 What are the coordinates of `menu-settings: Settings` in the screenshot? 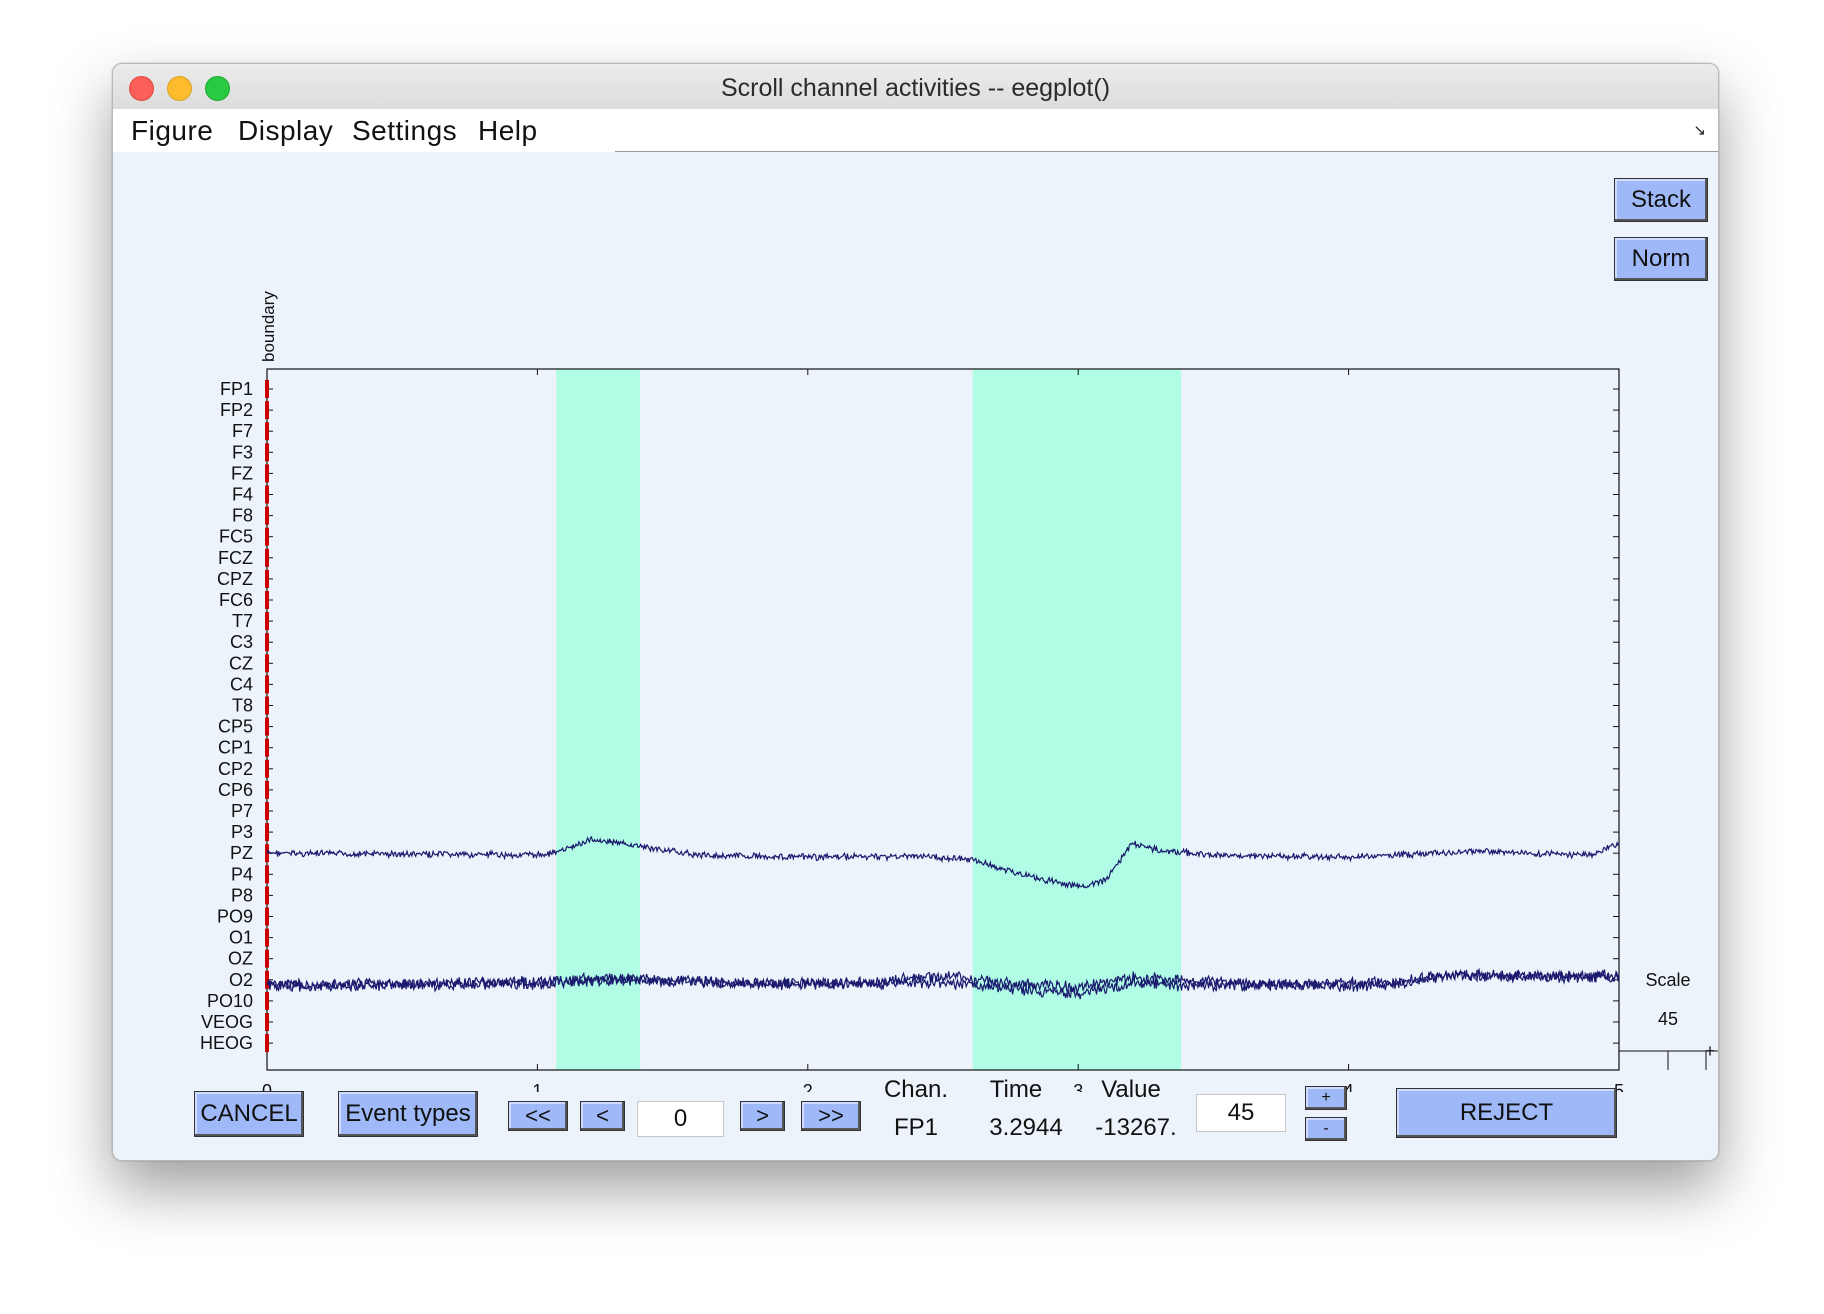 It's located at (404, 131).